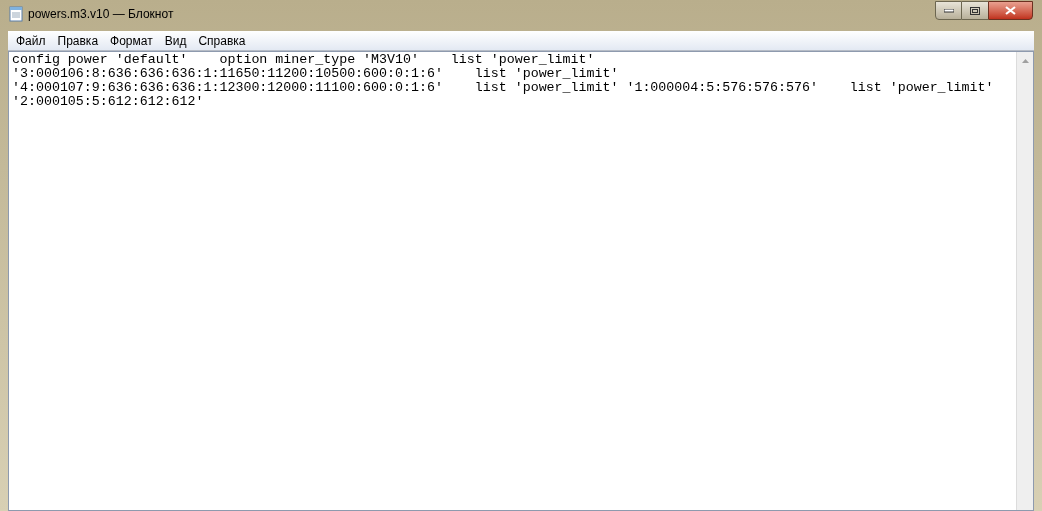 This screenshot has width=1042, height=511. What do you see at coordinates (222, 40) in the screenshot?
I see `menu-item: Справка` at bounding box center [222, 40].